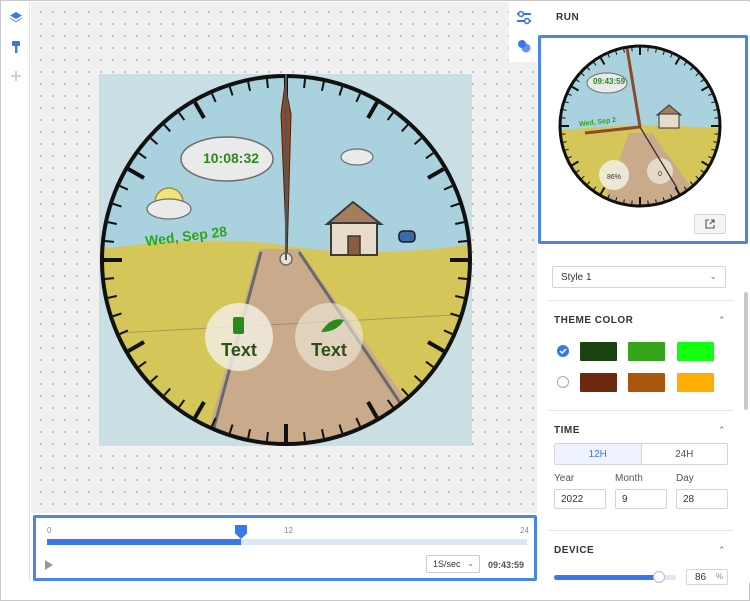 The height and width of the screenshot is (601, 750). Describe the element at coordinates (567, 430) in the screenshot. I see `time-title: TIME` at that location.